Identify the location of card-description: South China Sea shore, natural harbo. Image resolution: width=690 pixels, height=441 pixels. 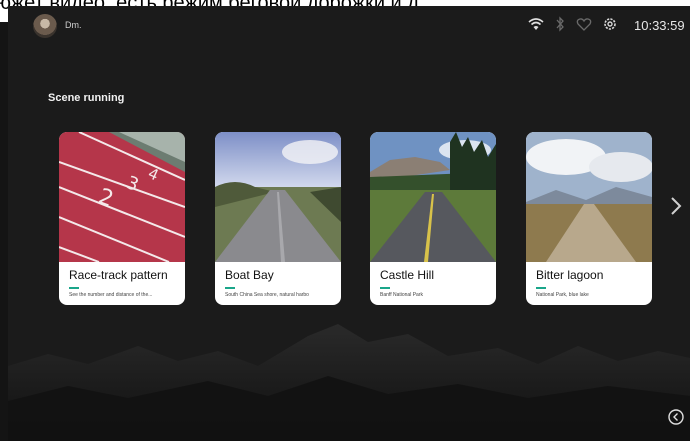
(267, 295).